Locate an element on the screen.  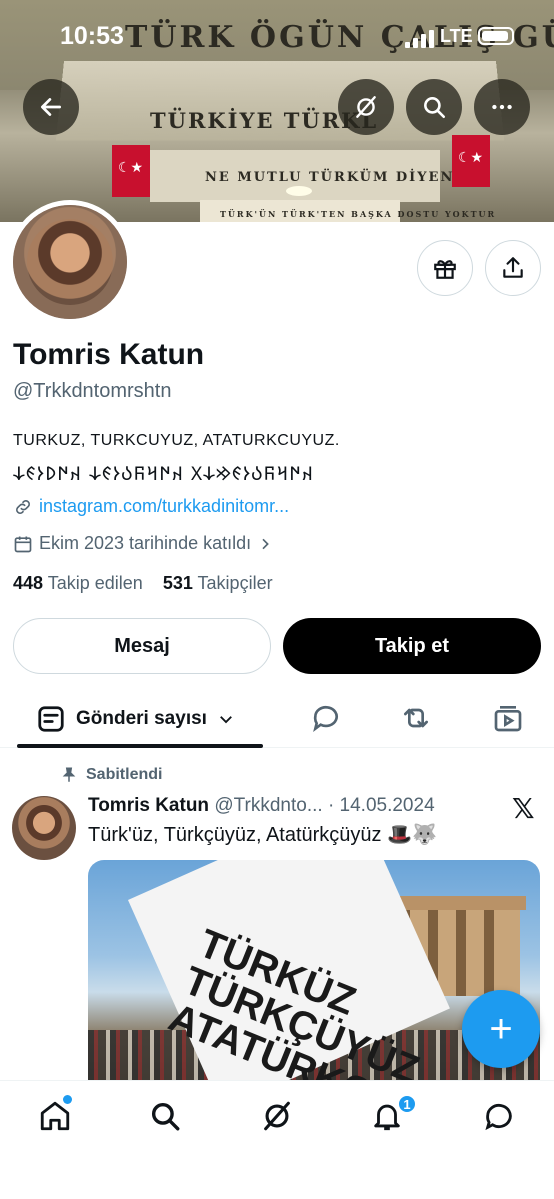
tab-posts-label: Gönderi sayısı is located at coordinates (141, 718).